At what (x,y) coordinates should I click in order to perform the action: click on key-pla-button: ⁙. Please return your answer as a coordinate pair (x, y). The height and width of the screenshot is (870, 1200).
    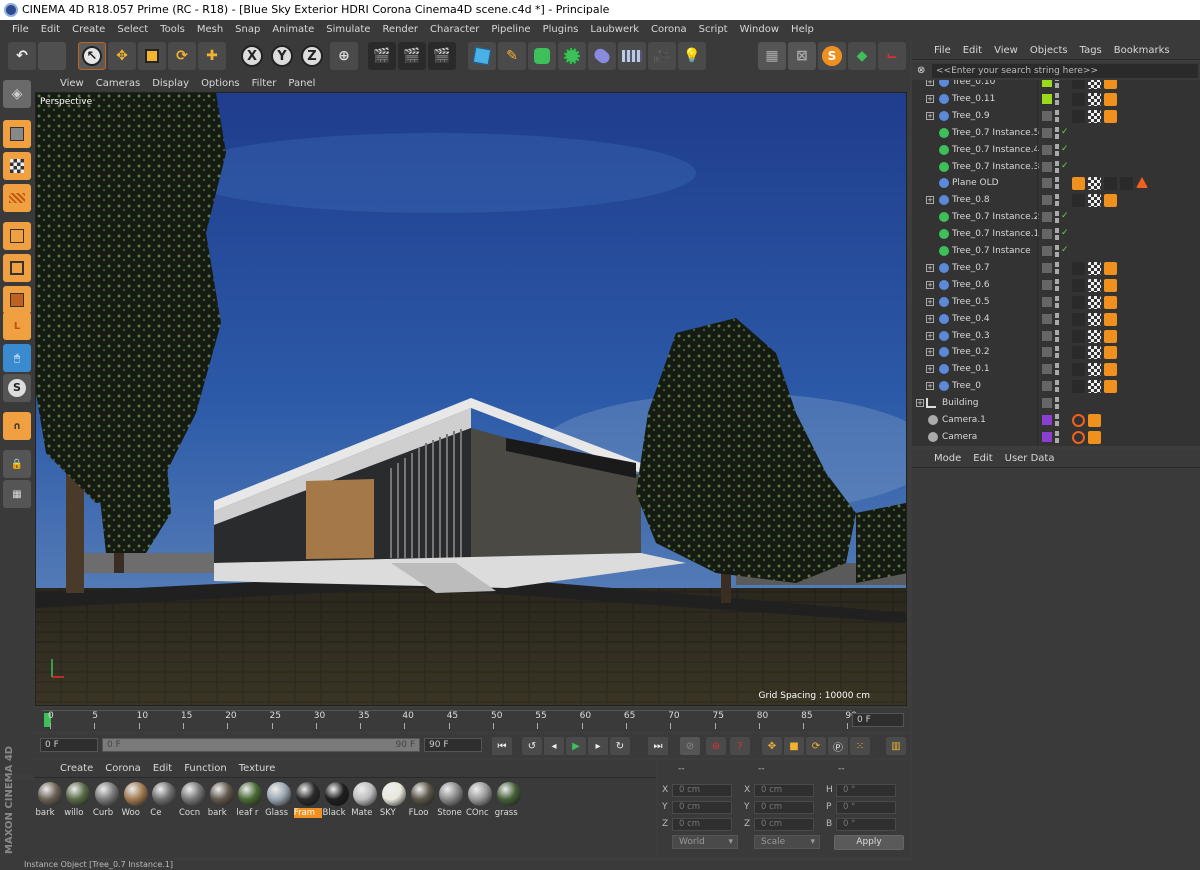
    Looking at the image, I should click on (860, 746).